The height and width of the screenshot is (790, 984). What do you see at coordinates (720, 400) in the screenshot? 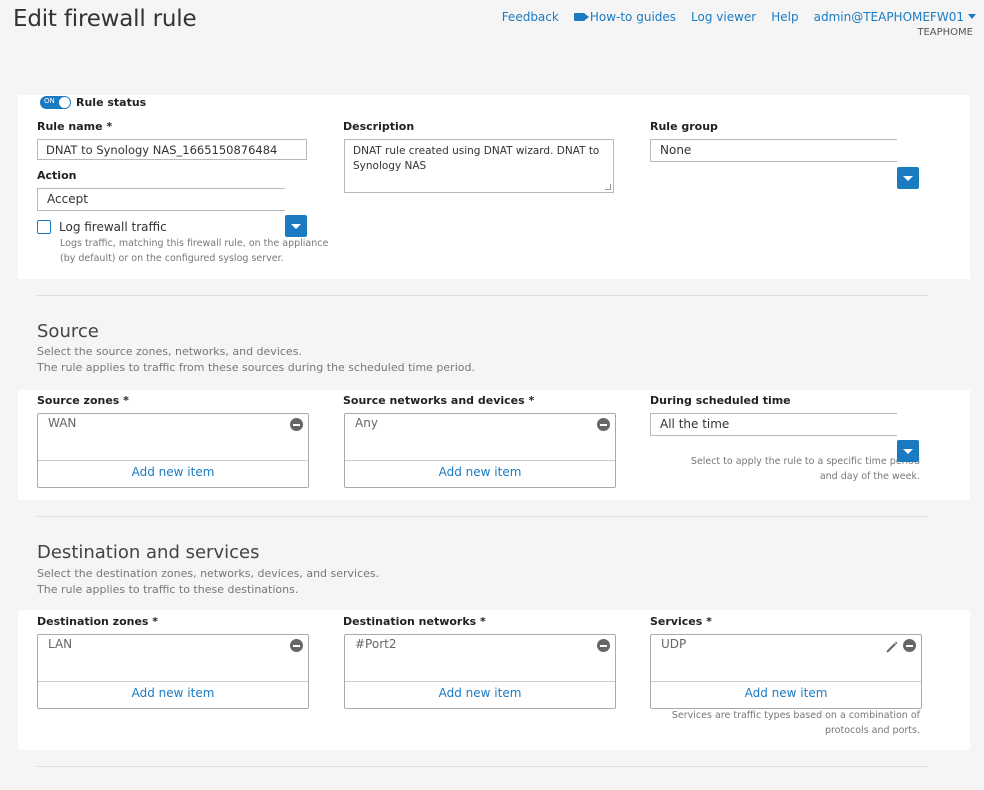
I see `schedule-label: During scheduled time` at bounding box center [720, 400].